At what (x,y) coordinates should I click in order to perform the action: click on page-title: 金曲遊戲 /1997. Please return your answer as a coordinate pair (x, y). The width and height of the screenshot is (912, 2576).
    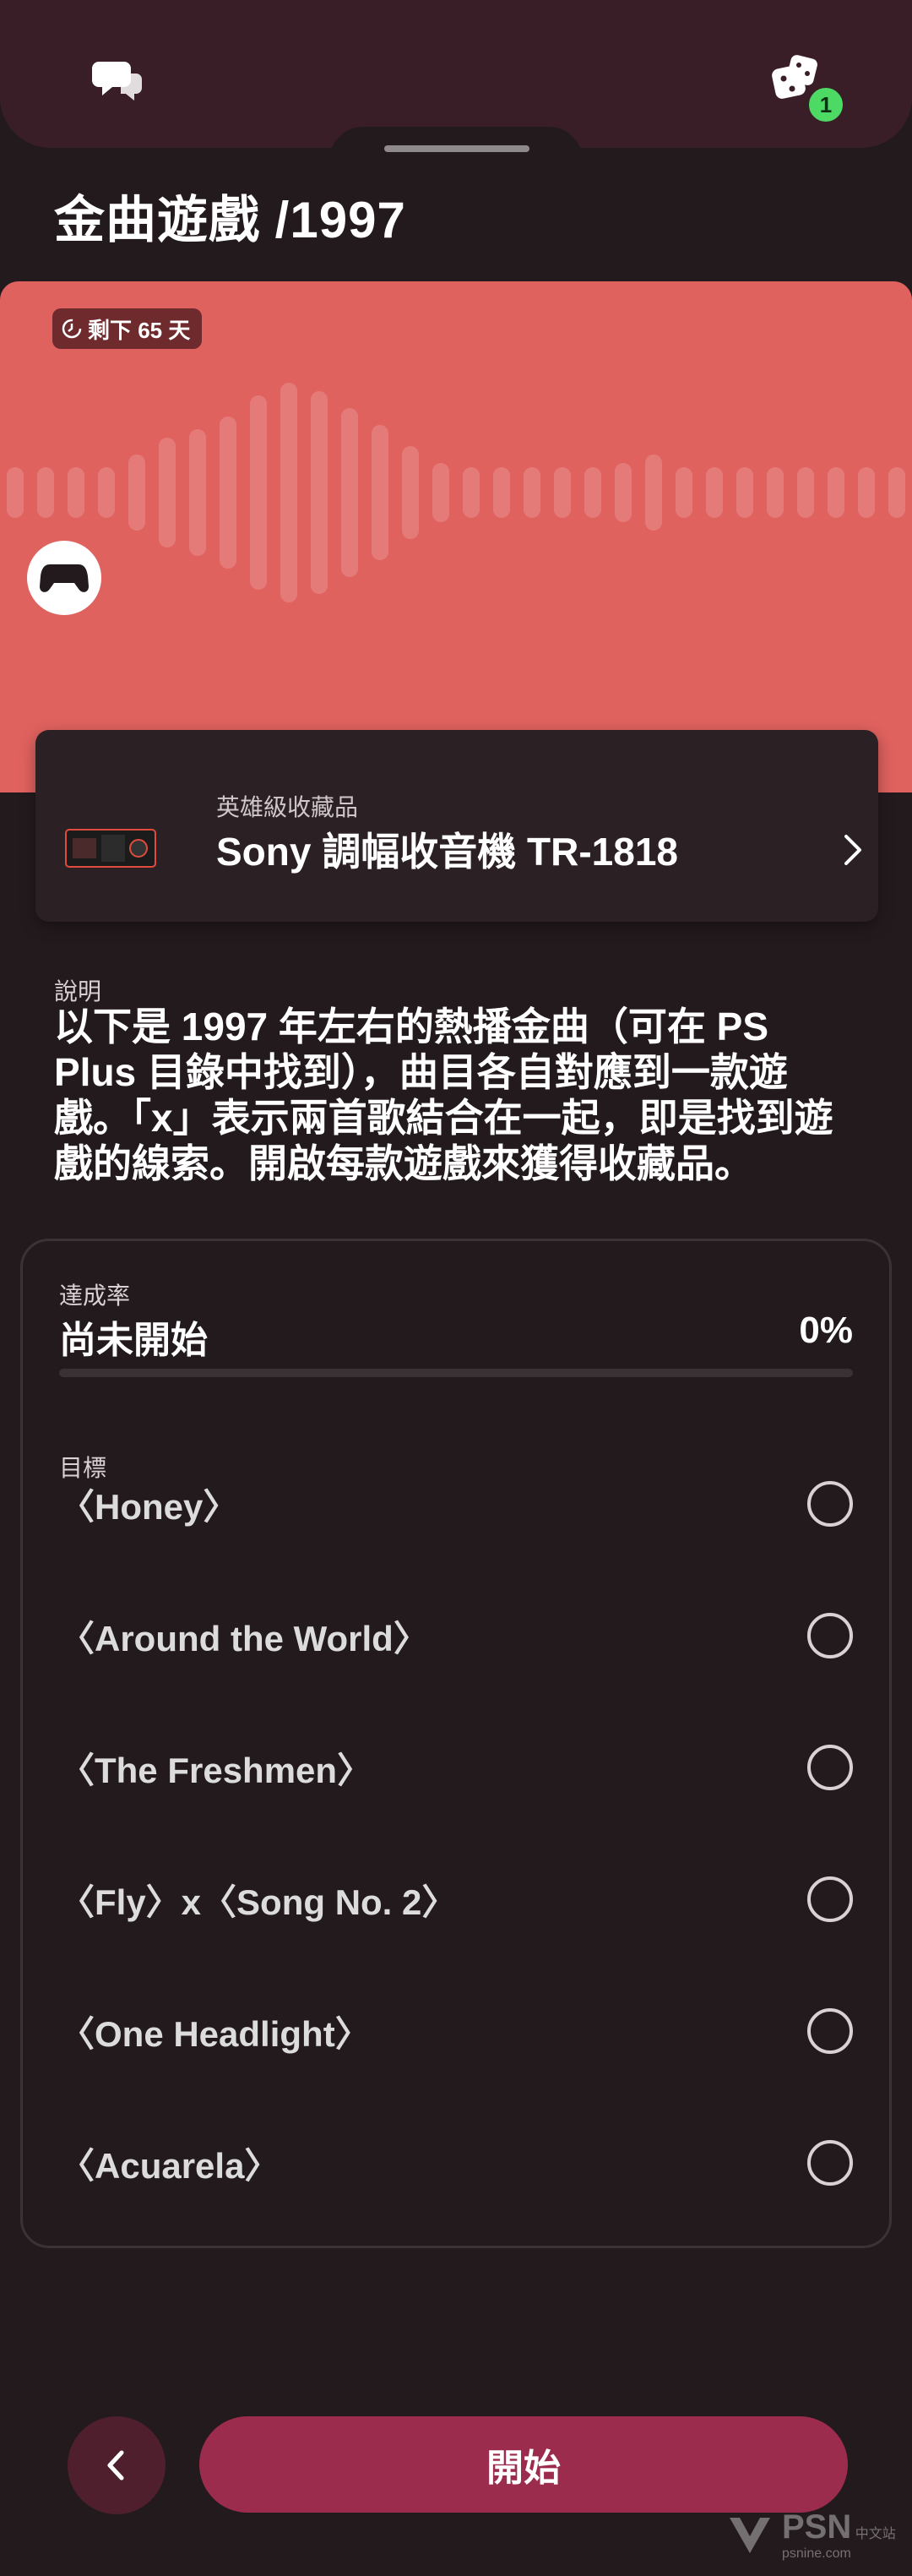
    Looking at the image, I should click on (230, 220).